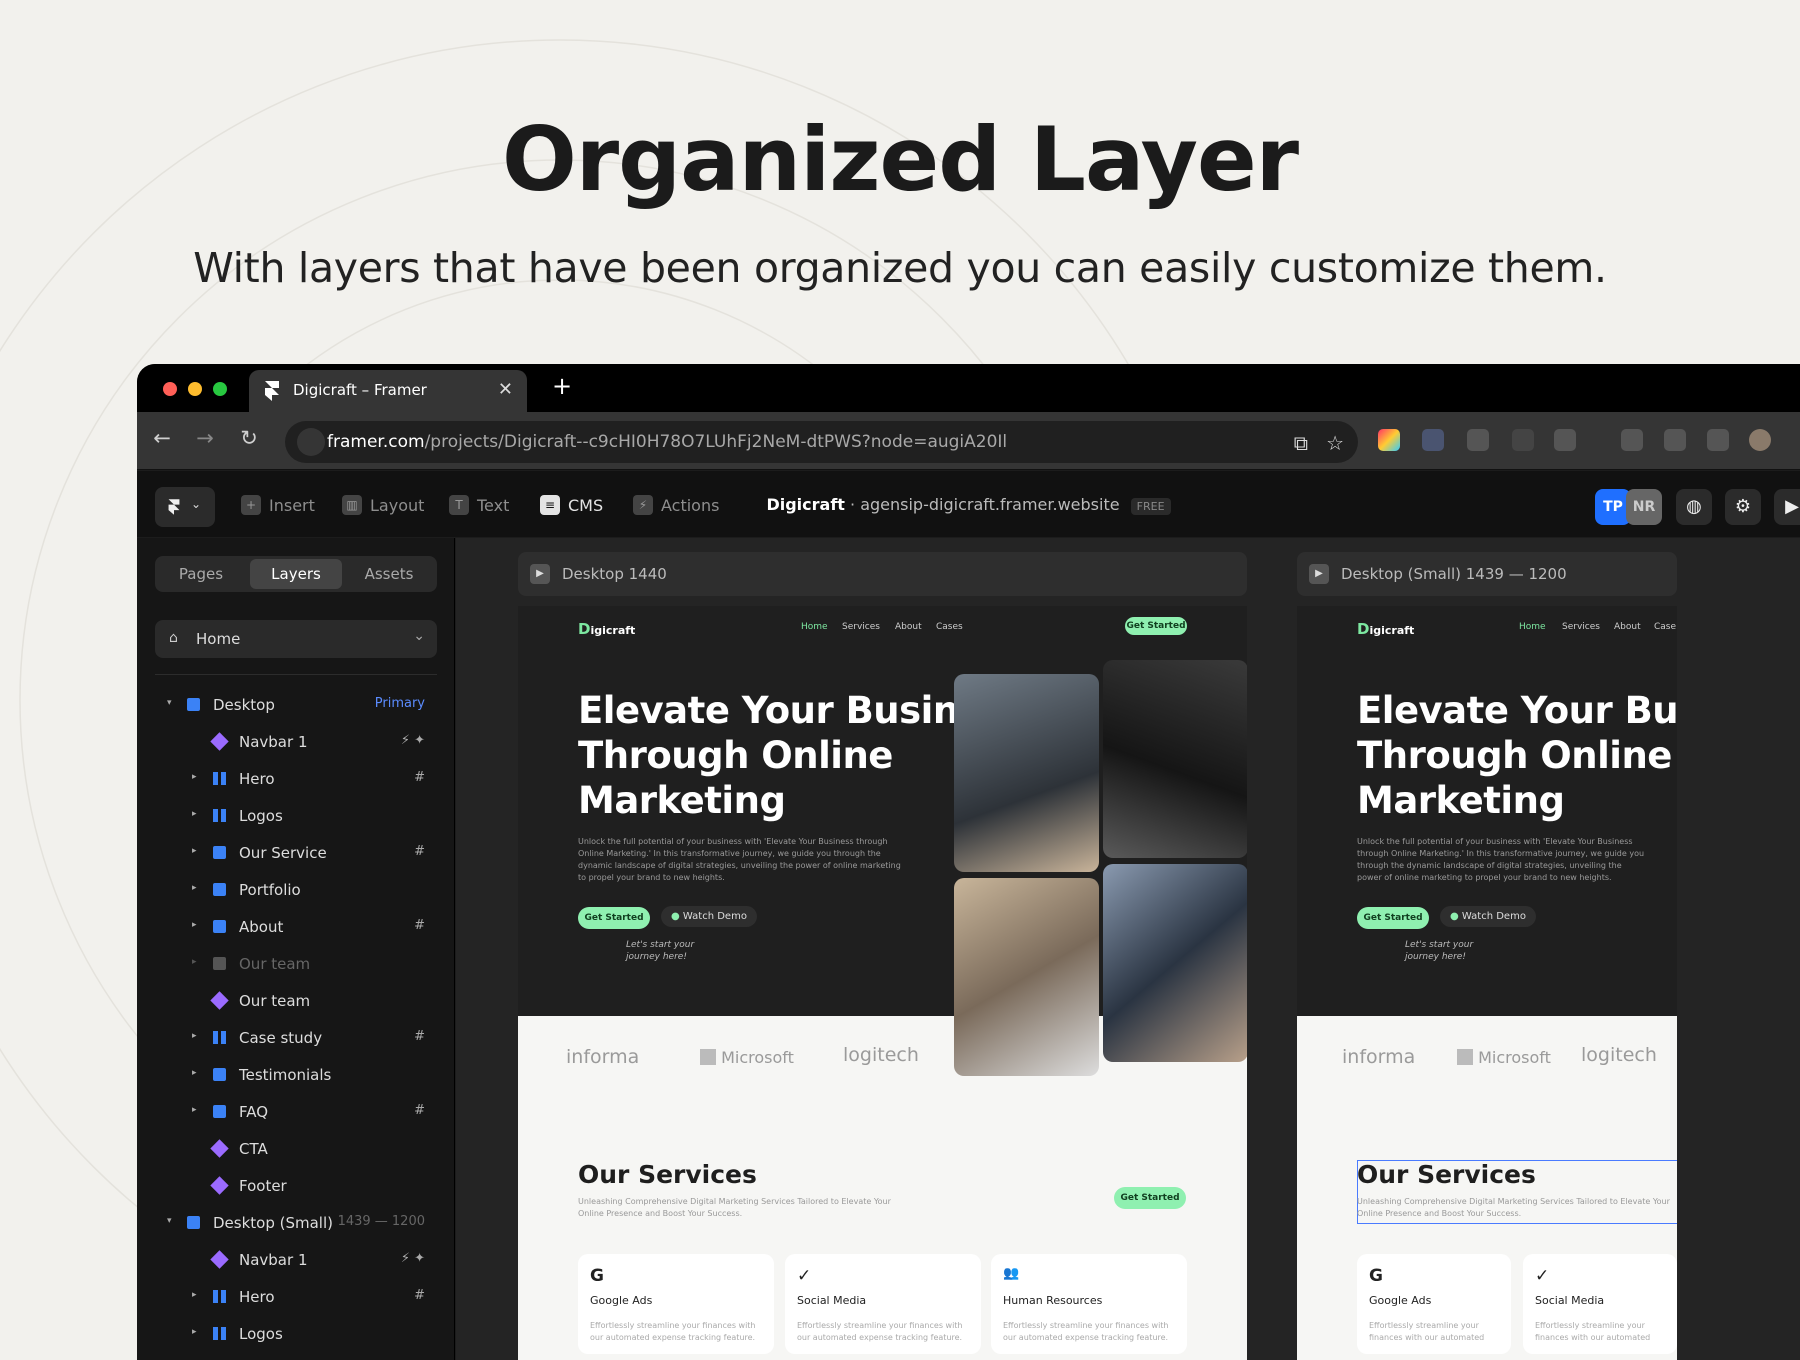  What do you see at coordinates (296, 574) in the screenshot?
I see `tab-layers: Layers` at bounding box center [296, 574].